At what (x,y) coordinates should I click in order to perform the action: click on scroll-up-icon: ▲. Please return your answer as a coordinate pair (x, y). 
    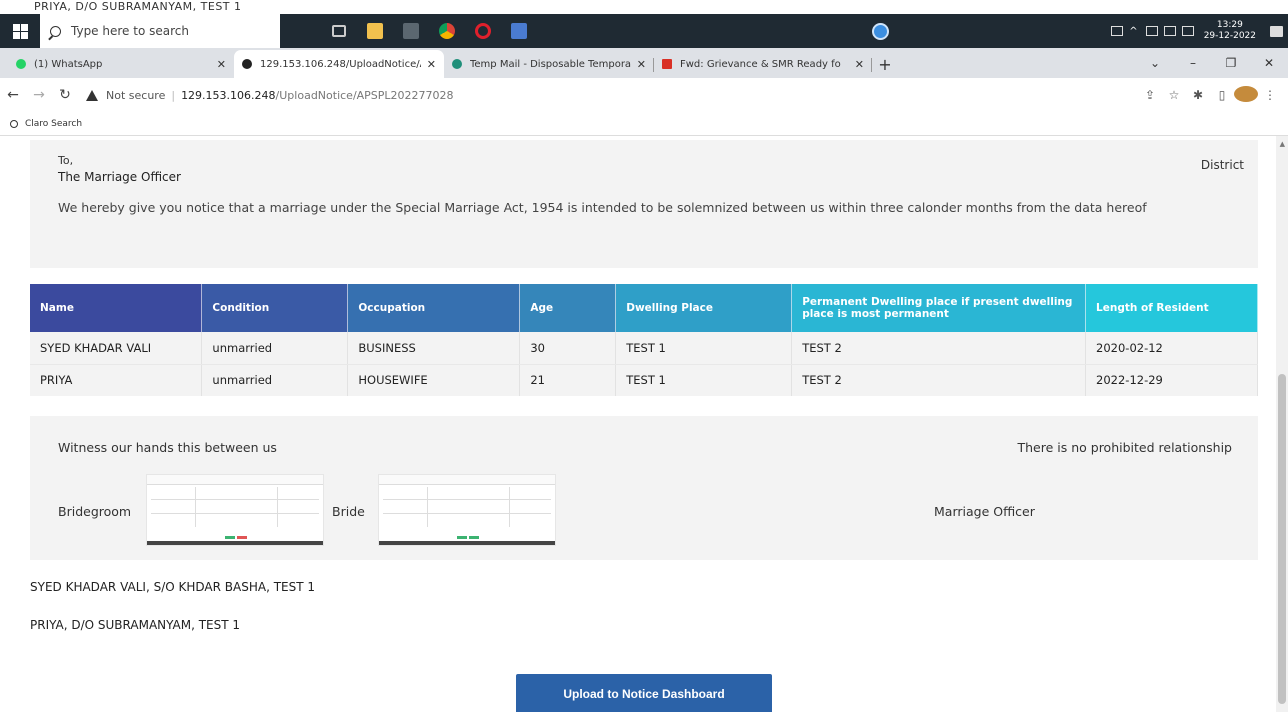
    Looking at the image, I should click on (1282, 144).